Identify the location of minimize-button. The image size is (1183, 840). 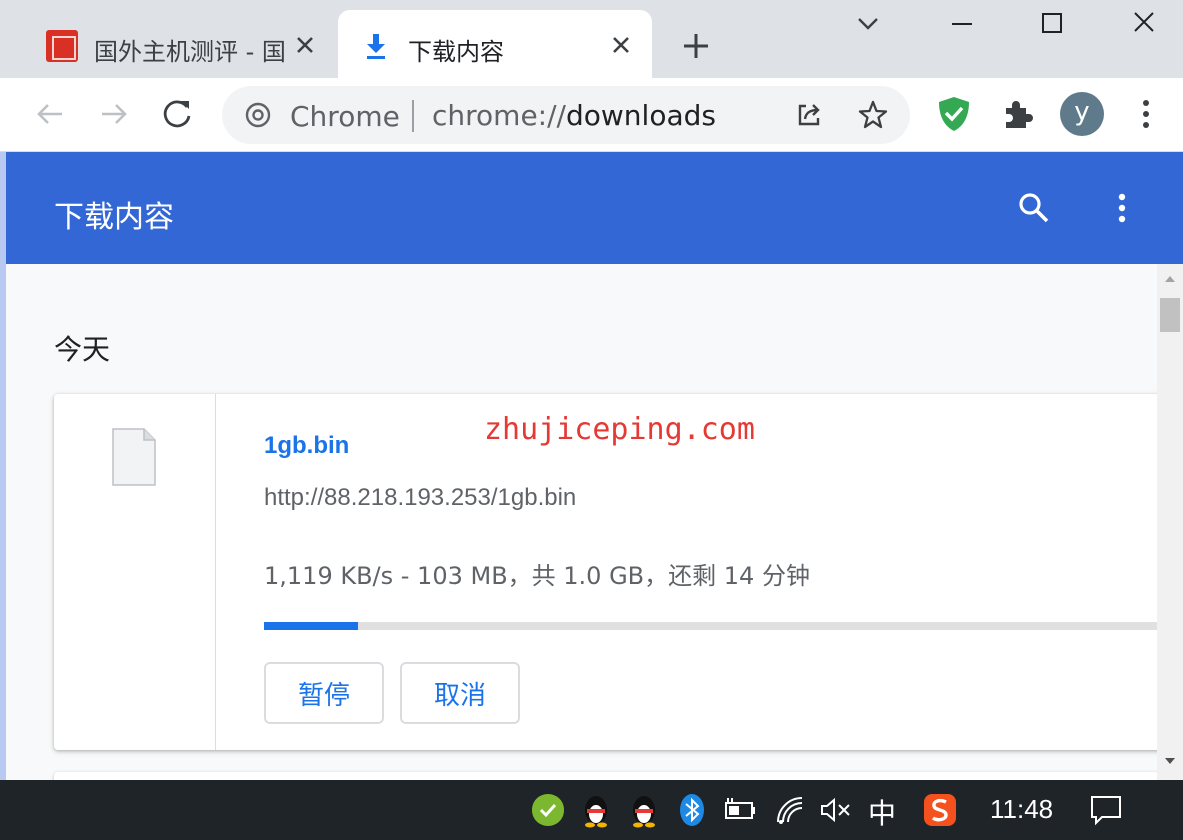
(962, 24).